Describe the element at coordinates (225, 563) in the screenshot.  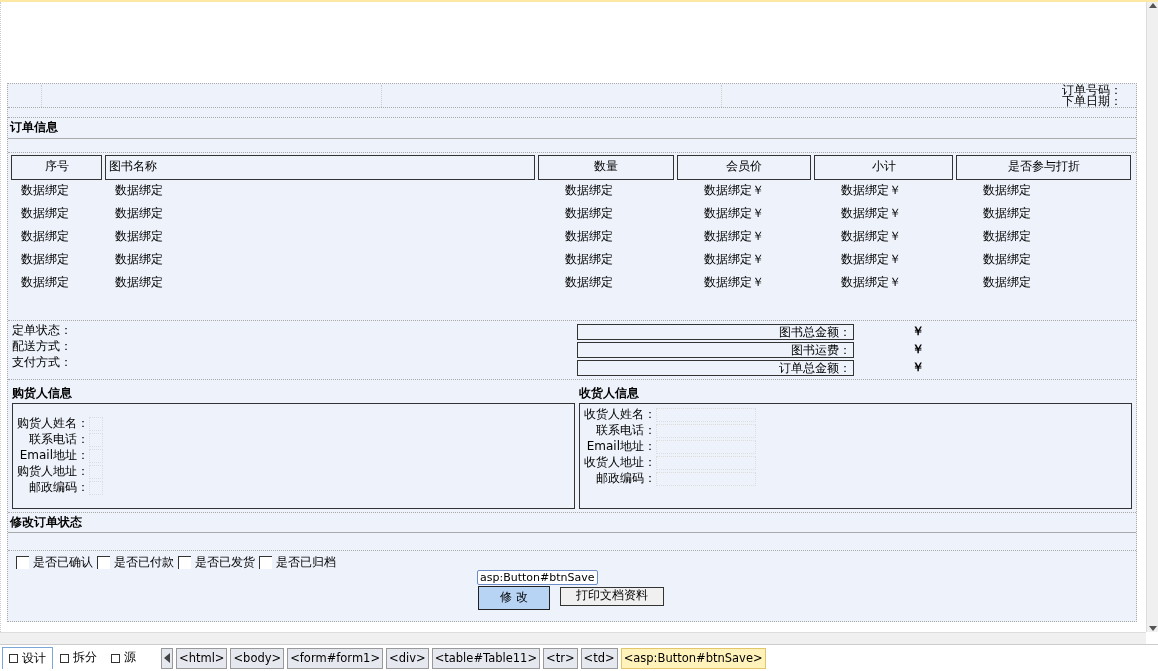
I see `checkbox-label: 是否已发货` at that location.